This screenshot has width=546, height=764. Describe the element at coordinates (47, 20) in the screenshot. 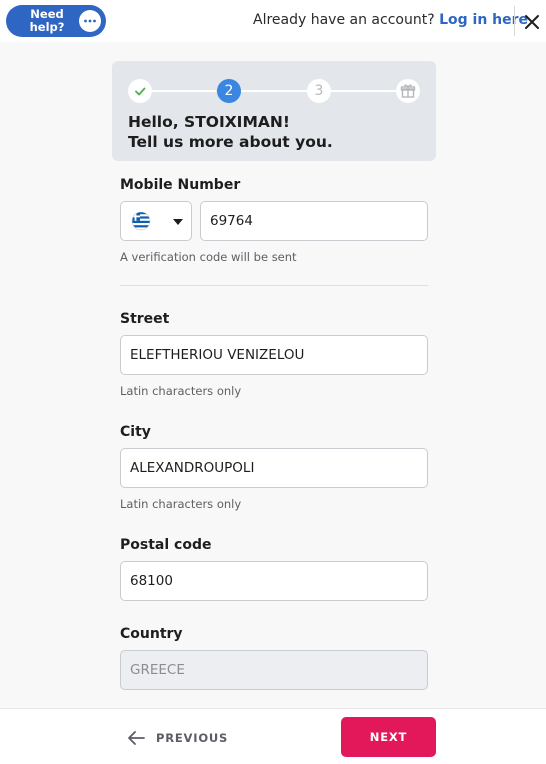

I see `need-help-label: Need help?` at that location.